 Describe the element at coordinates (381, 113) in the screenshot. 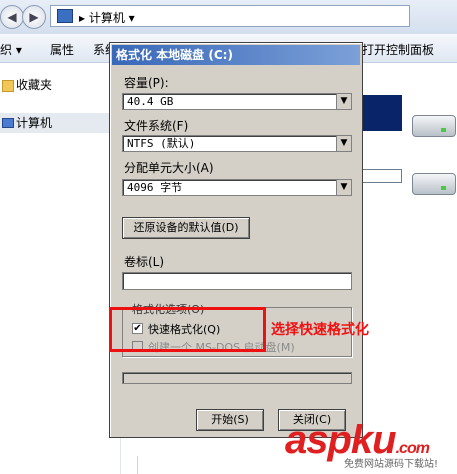

I see `selected-drive-tile` at that location.